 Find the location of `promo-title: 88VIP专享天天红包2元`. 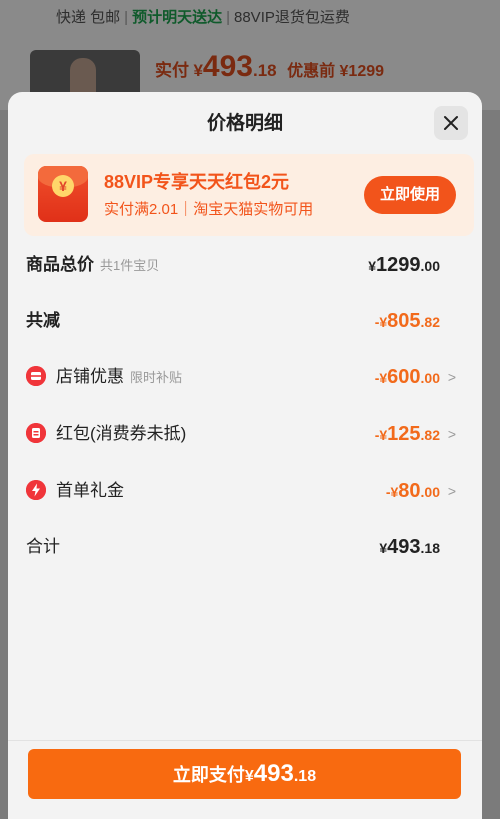

promo-title: 88VIP专享天天红包2元 is located at coordinates (197, 182).